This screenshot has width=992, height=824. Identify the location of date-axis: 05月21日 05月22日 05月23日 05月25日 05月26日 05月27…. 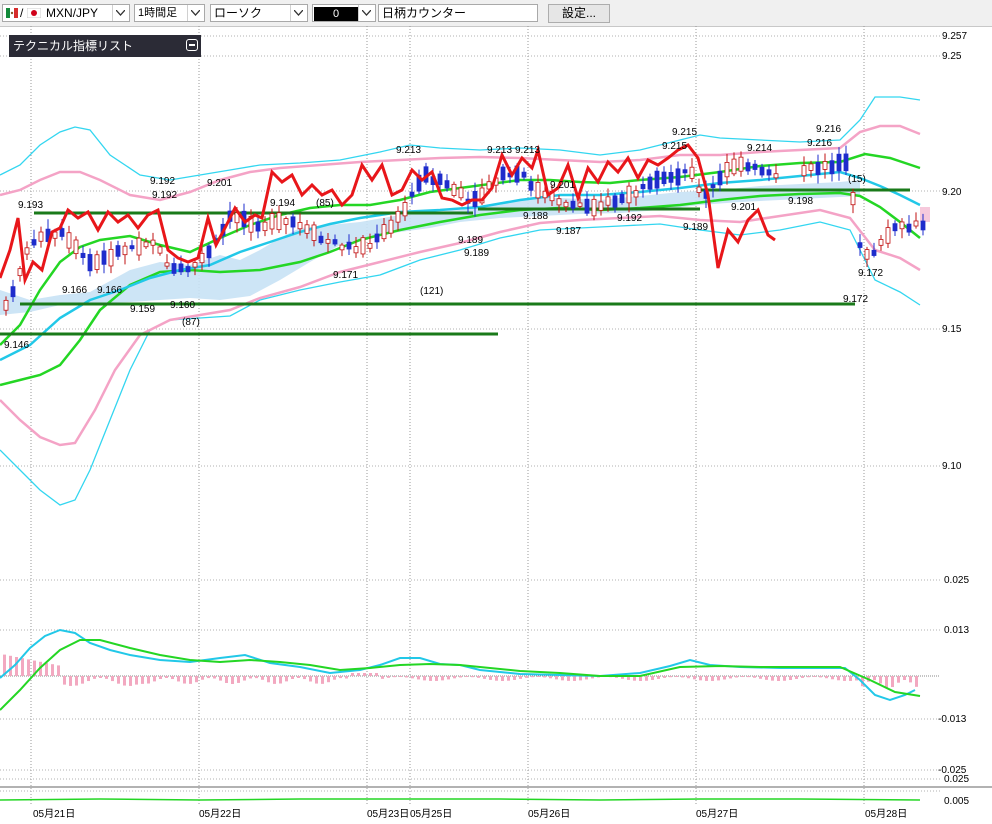
(470, 814).